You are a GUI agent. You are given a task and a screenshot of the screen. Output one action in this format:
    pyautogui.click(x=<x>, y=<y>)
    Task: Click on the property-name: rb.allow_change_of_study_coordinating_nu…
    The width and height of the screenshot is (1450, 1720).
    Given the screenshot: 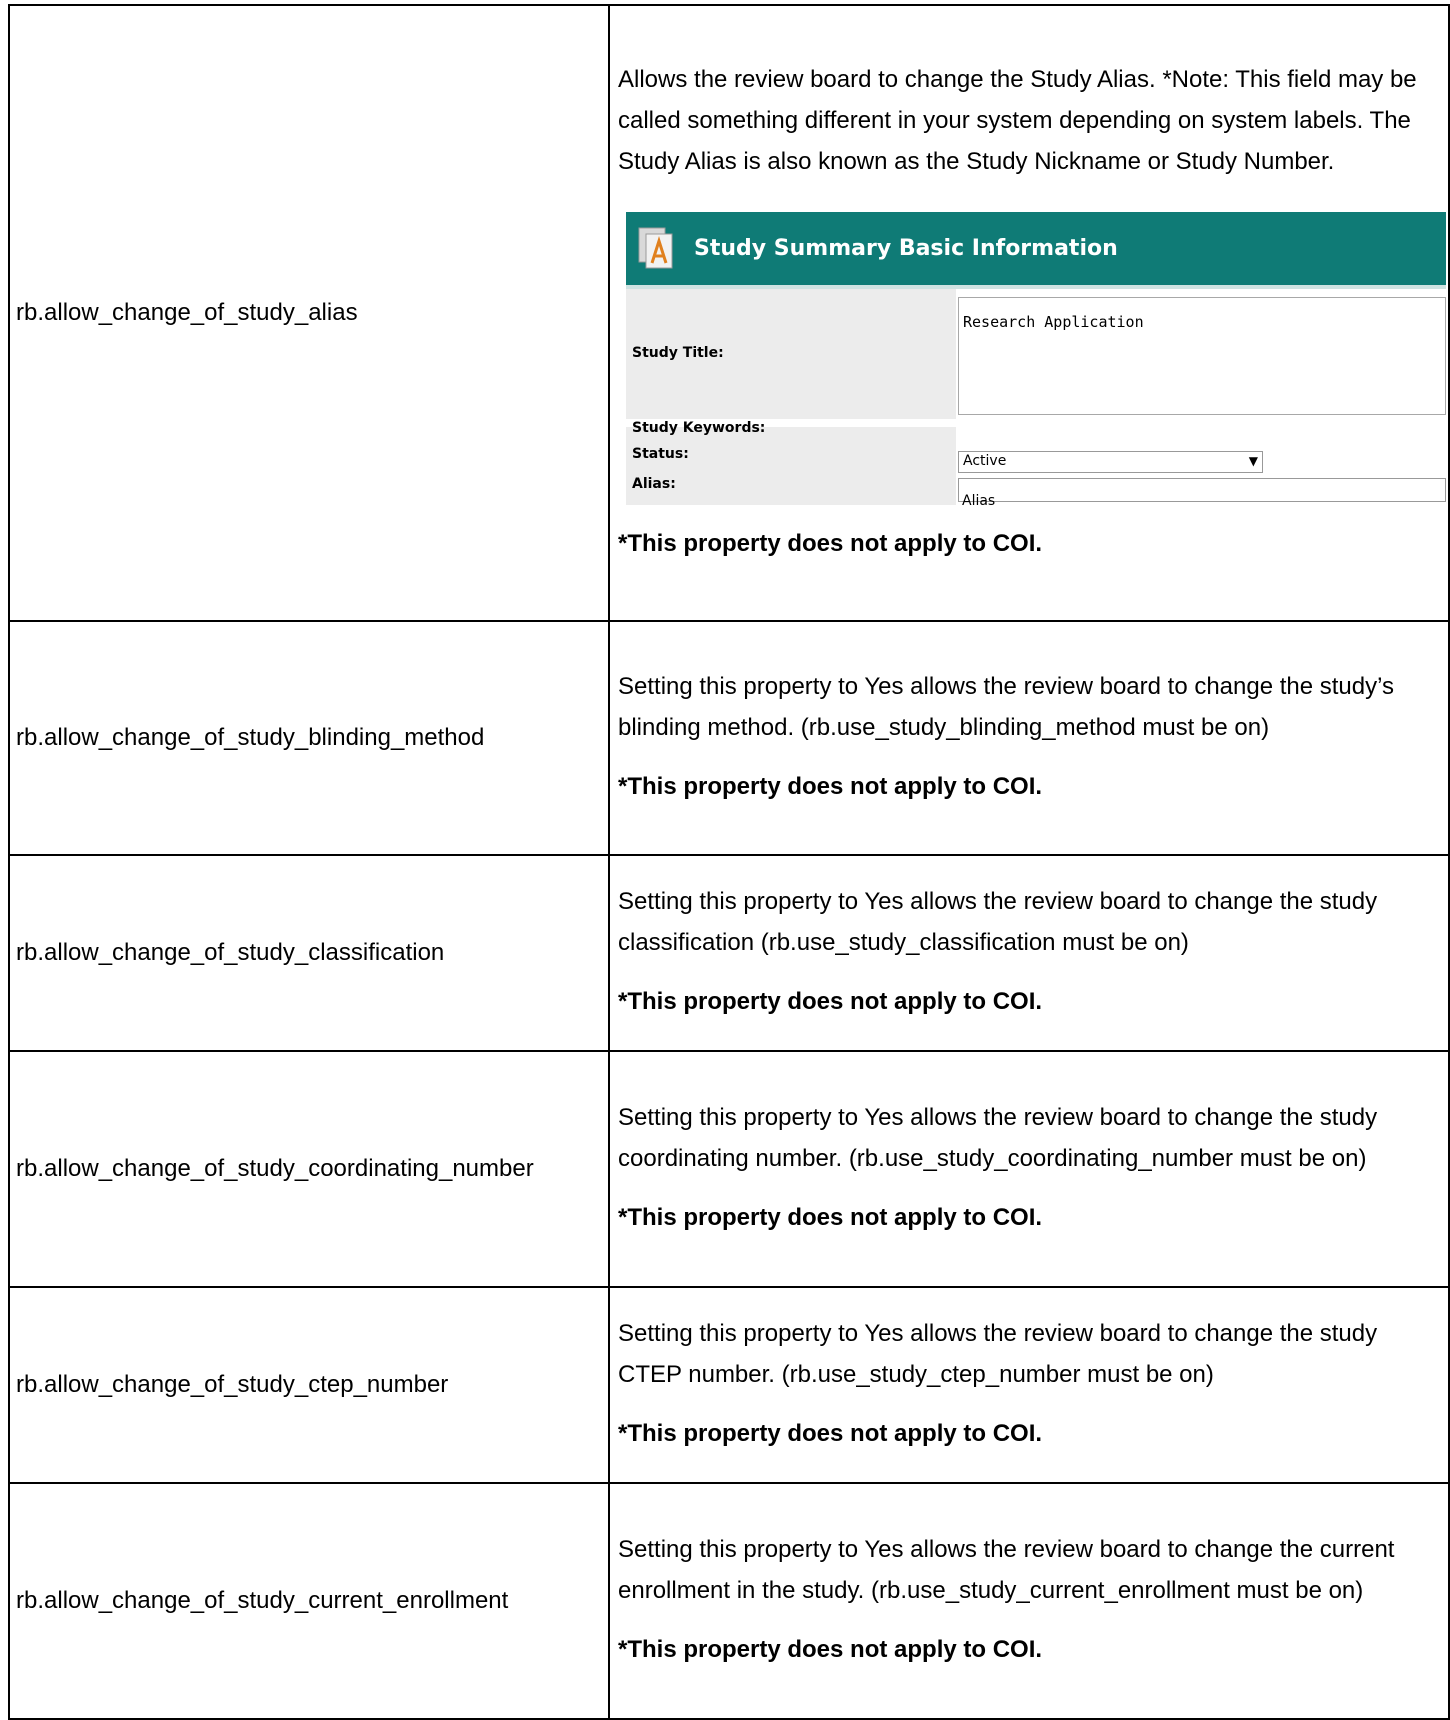 What is the action you would take?
    pyautogui.click(x=309, y=1169)
    